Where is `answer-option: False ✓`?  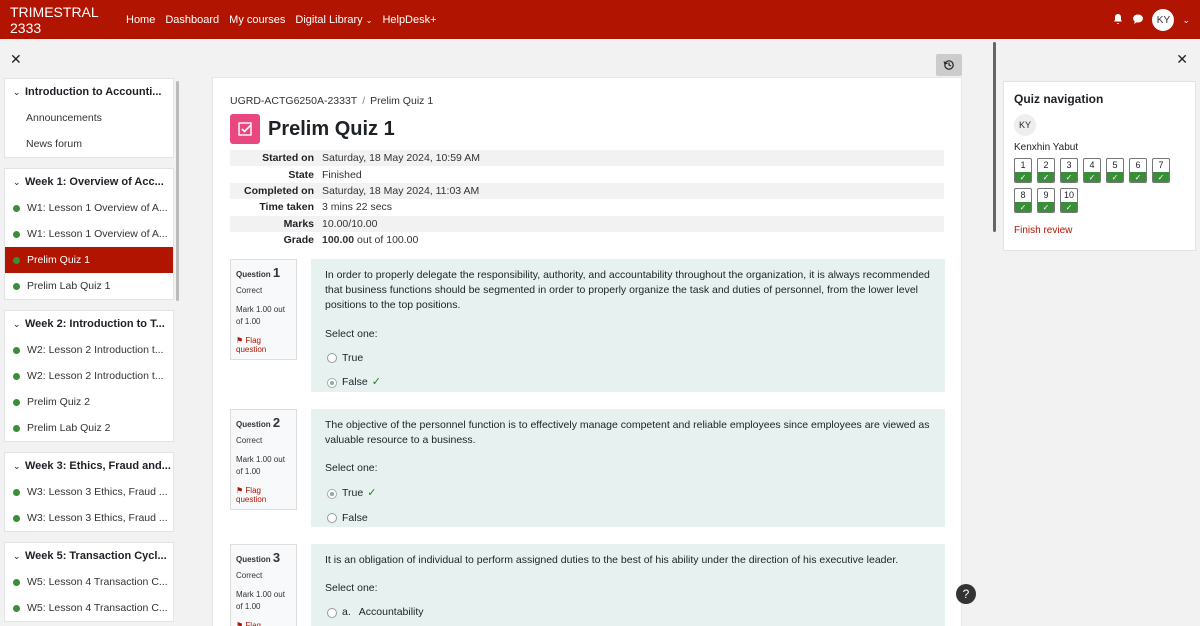
answer-option: False ✓ is located at coordinates (628, 383).